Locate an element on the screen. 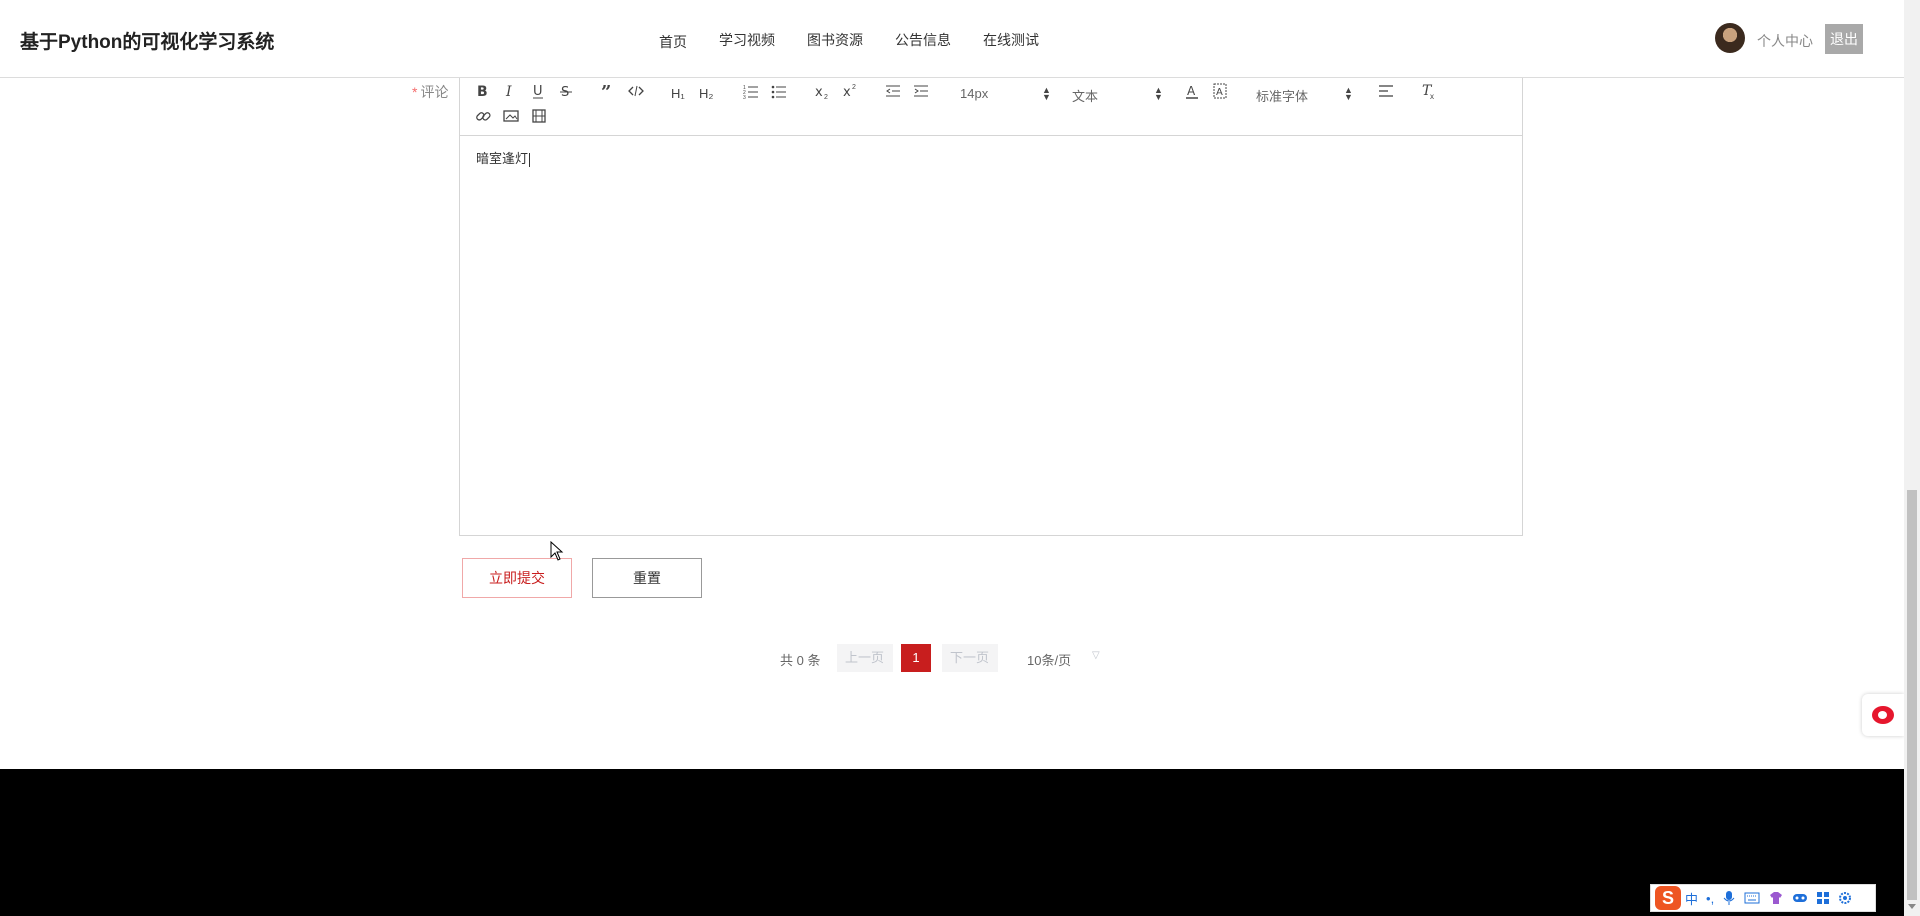  chevron-down-icon: ▽ is located at coordinates (1096, 655).